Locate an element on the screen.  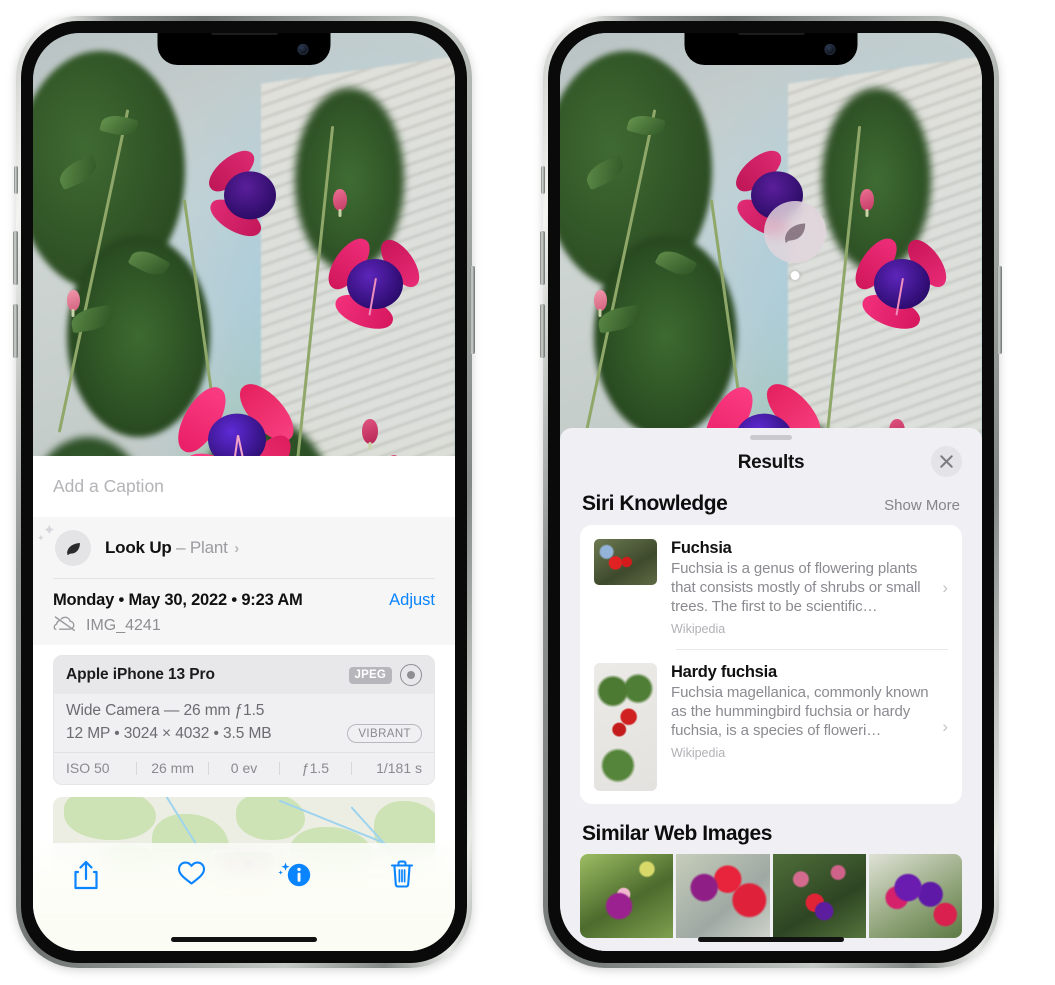
exif-row: ISO 50 26 mm 0 ev ƒ1.5 1/181 s is located at coordinates (244, 768).